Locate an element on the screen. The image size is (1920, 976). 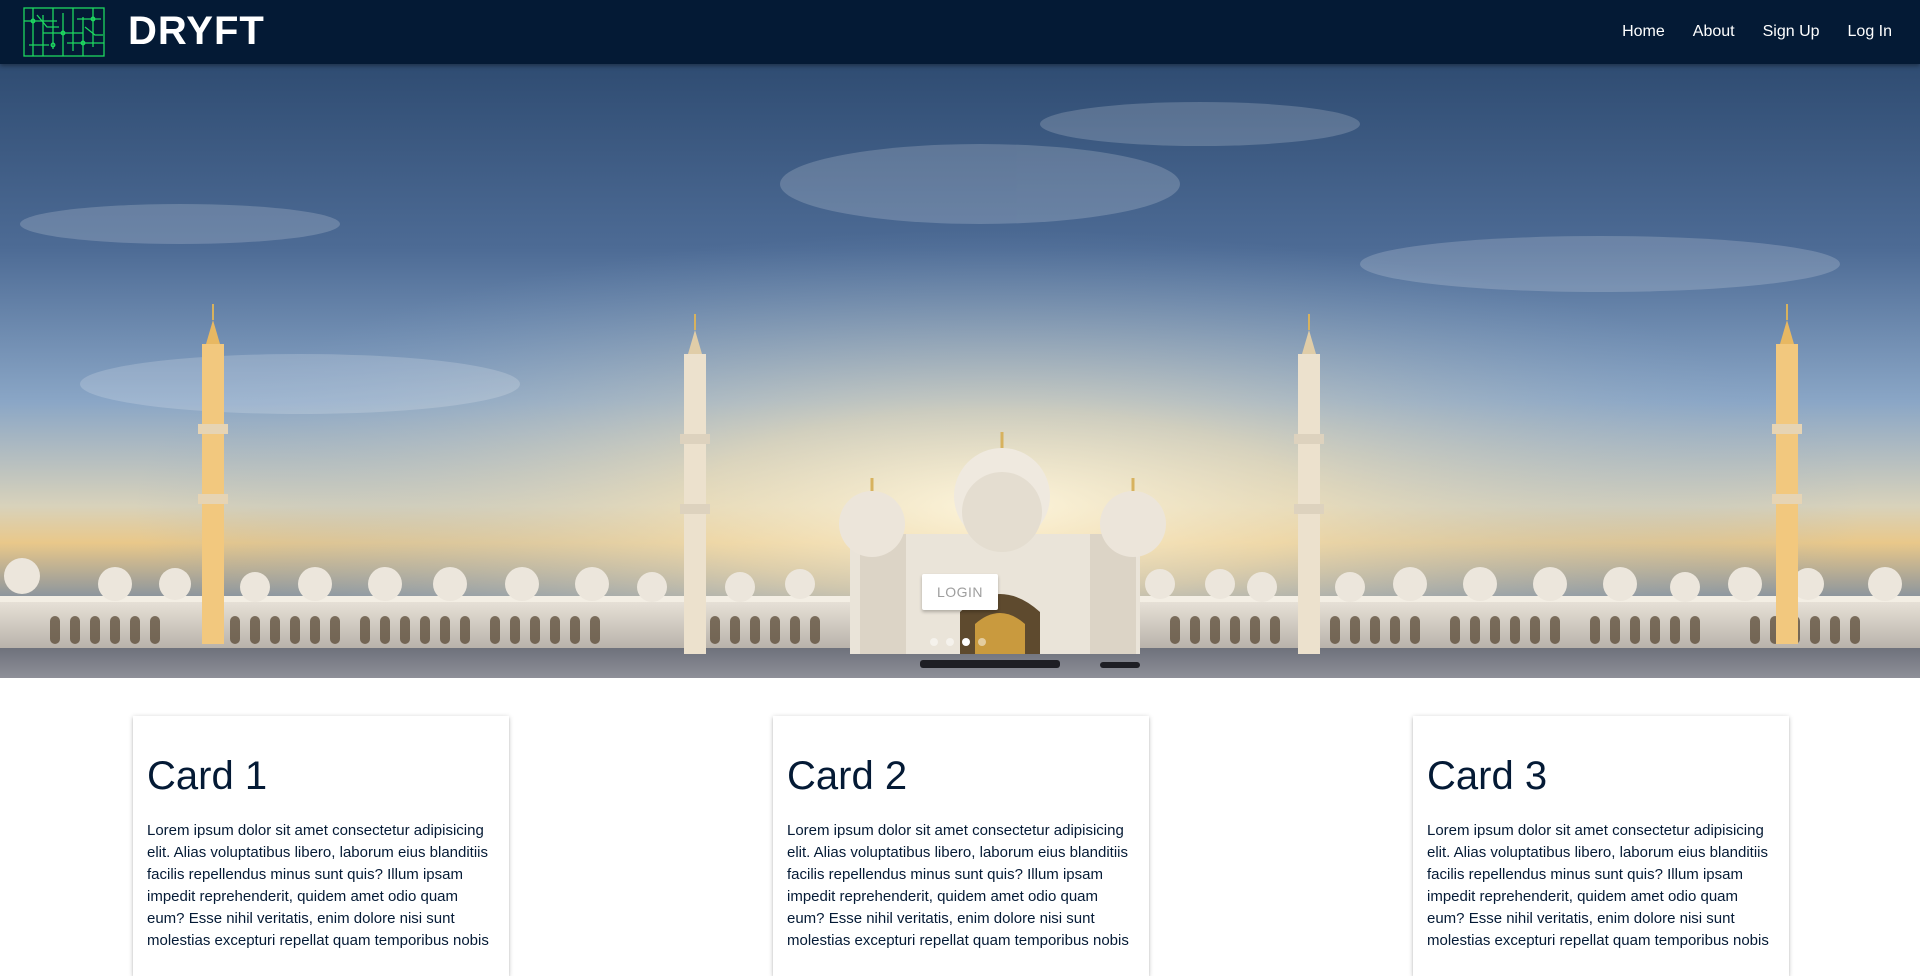
card-title: Card 3 is located at coordinates (1487, 776).